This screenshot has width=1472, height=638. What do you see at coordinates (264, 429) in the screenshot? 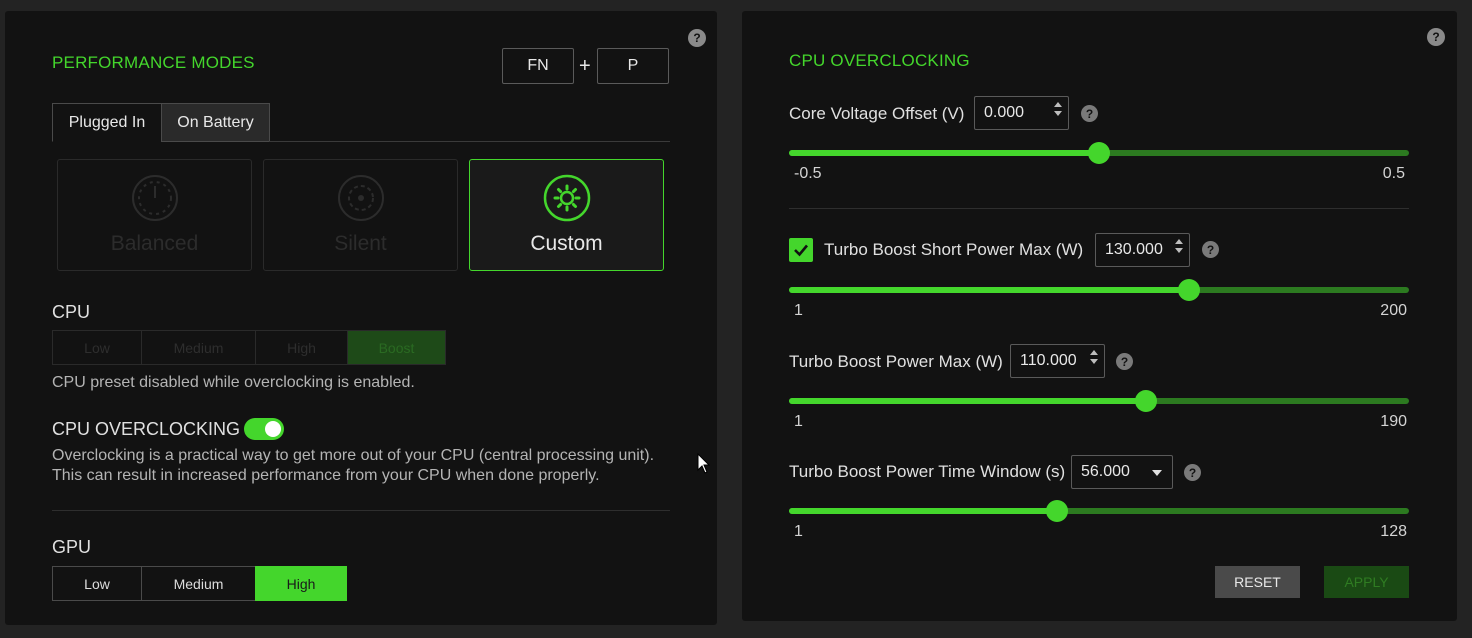
I see `cpu-overclocking-toggle` at bounding box center [264, 429].